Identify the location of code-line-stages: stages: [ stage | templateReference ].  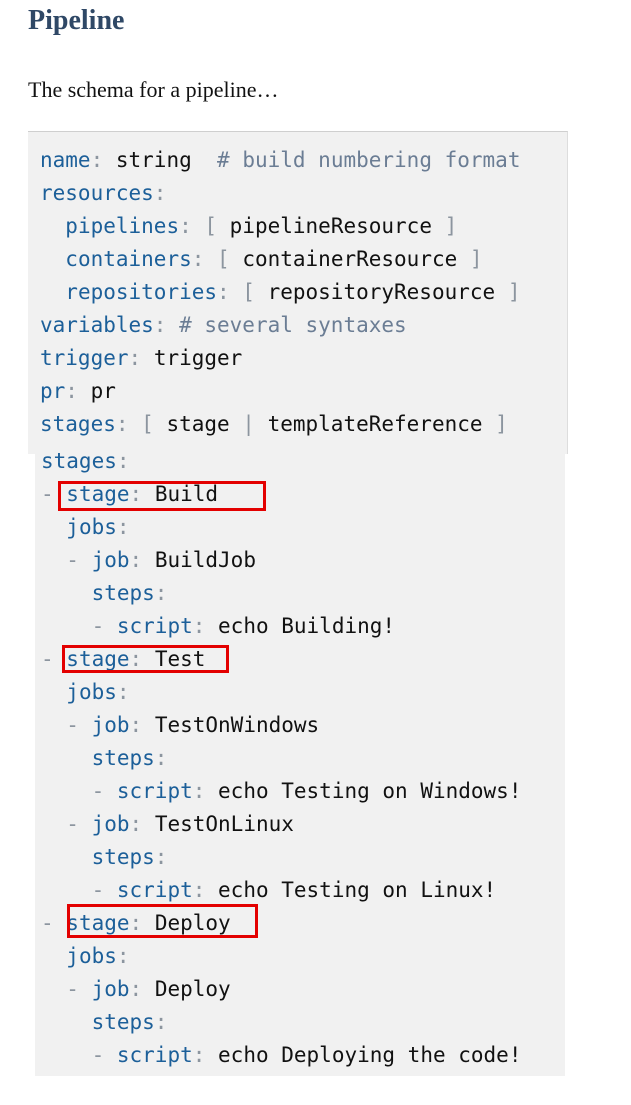
(274, 424).